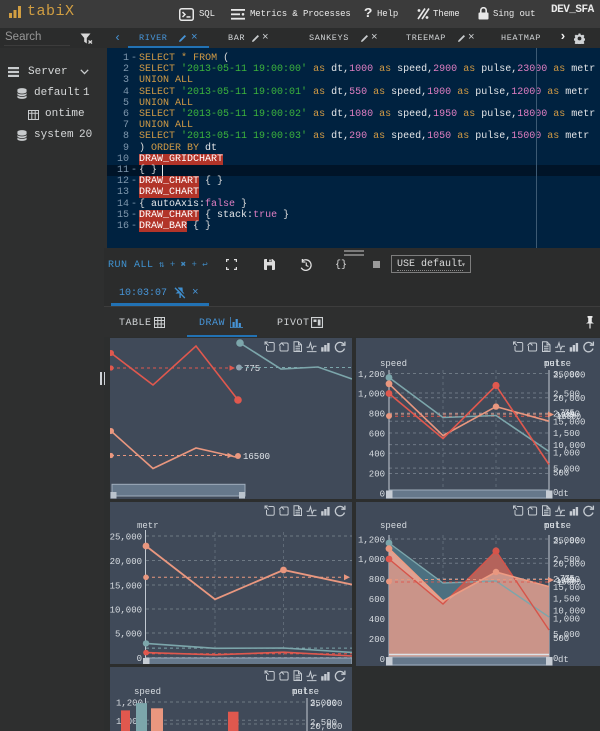  Describe the element at coordinates (126, 538) in the screenshot. I see `svg-text: 25,000` at that location.